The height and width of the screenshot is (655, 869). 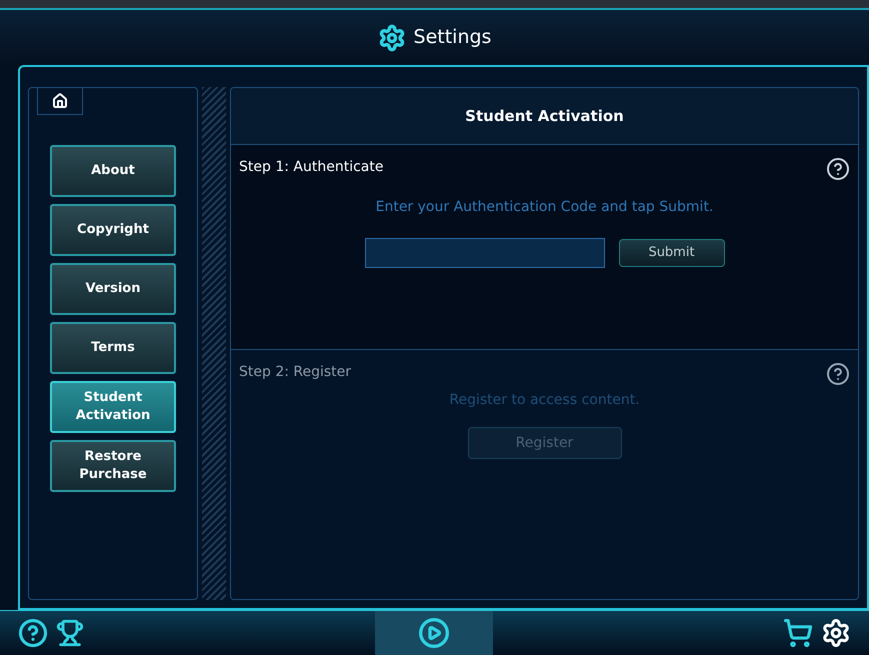 What do you see at coordinates (113, 230) in the screenshot?
I see `sidebar-button: Copyright` at bounding box center [113, 230].